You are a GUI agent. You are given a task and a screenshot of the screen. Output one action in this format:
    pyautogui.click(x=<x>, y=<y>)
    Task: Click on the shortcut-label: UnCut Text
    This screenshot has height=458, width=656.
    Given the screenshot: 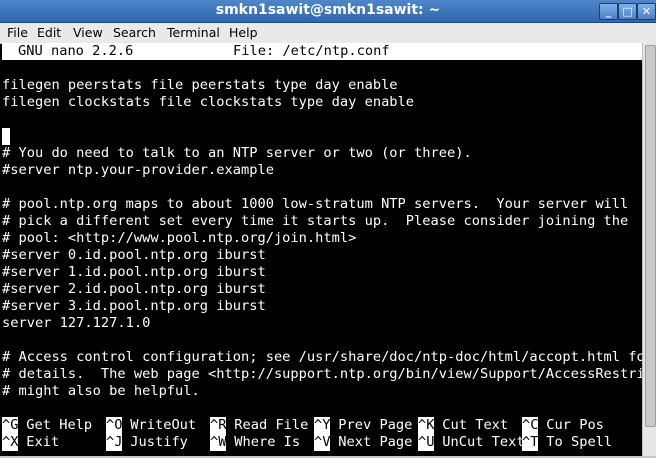 What is the action you would take?
    pyautogui.click(x=479, y=442)
    